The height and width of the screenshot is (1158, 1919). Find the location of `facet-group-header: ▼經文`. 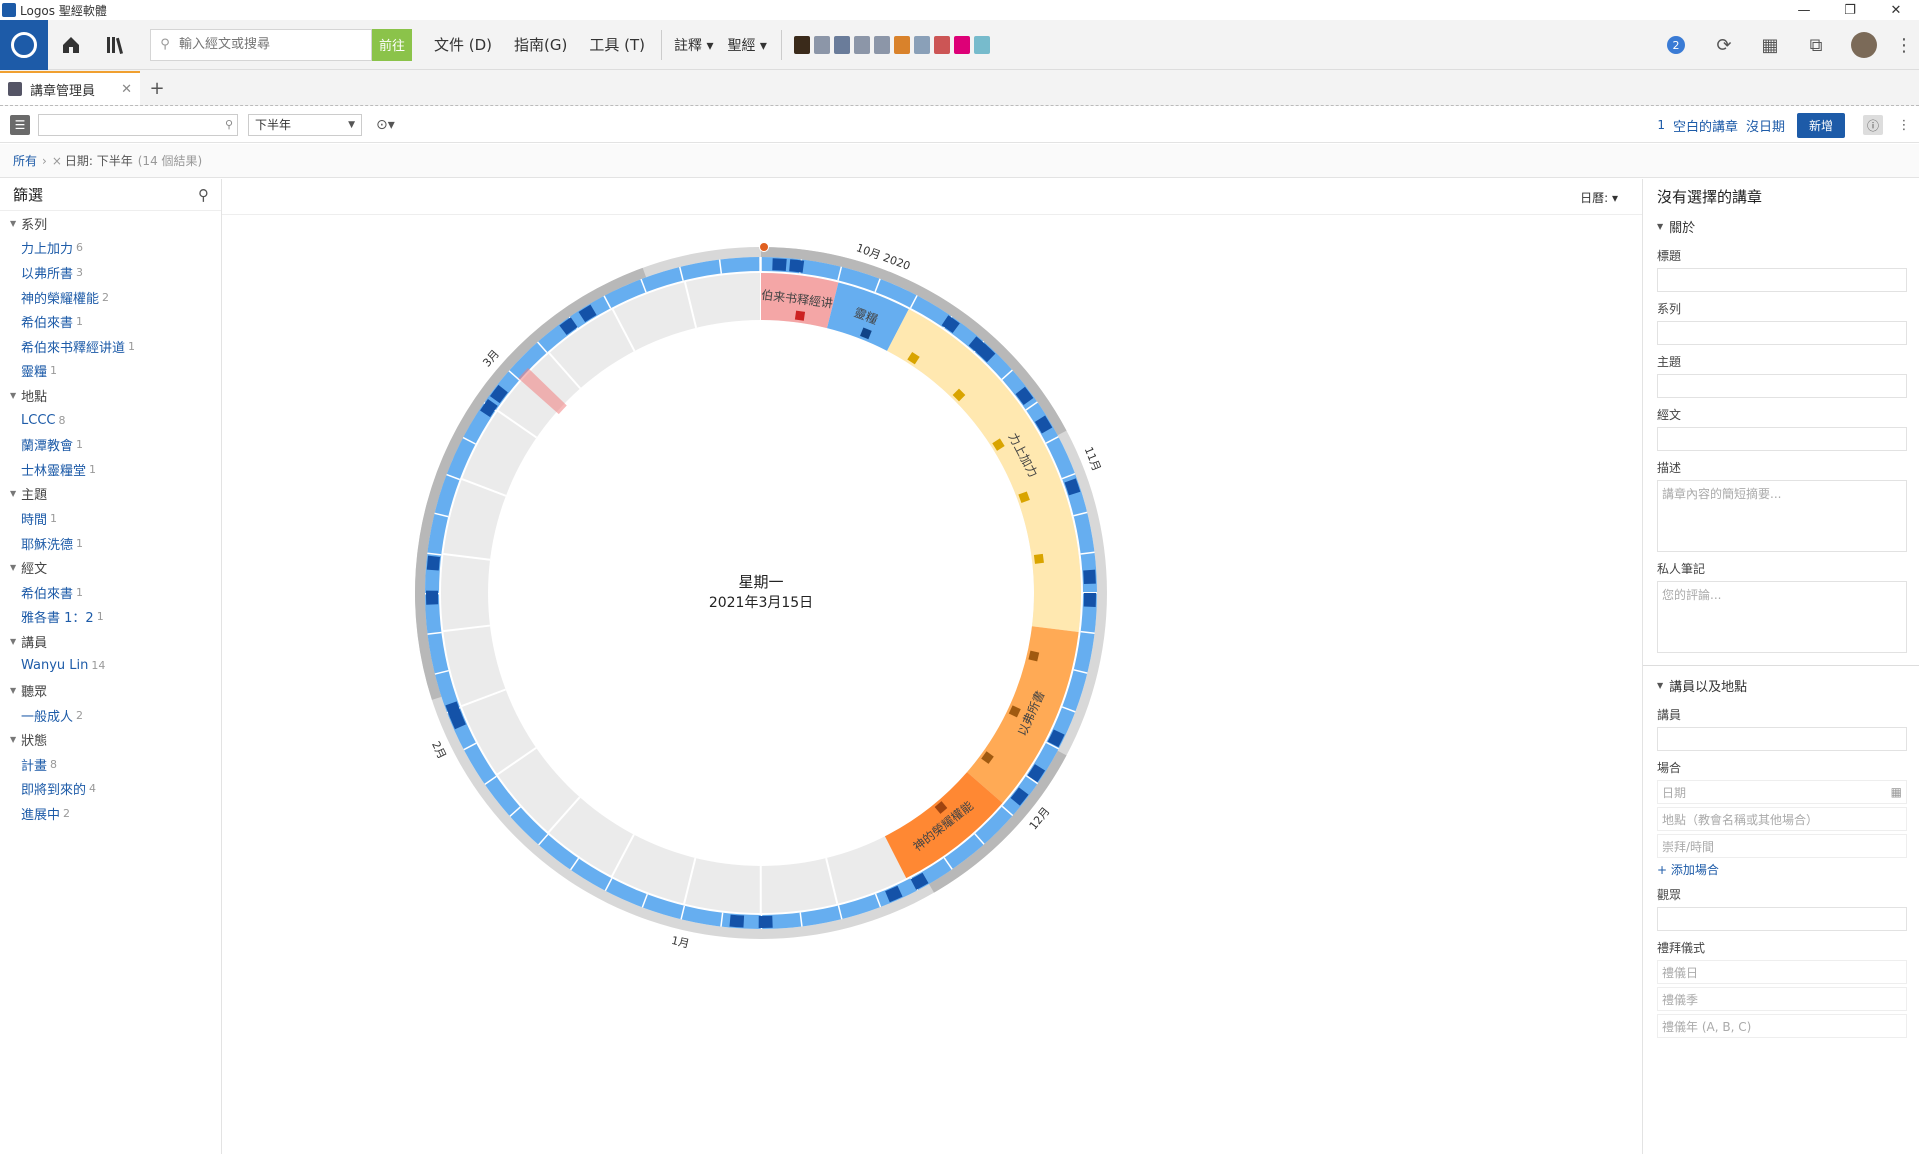

facet-group-header: ▼經文 is located at coordinates (110, 567).